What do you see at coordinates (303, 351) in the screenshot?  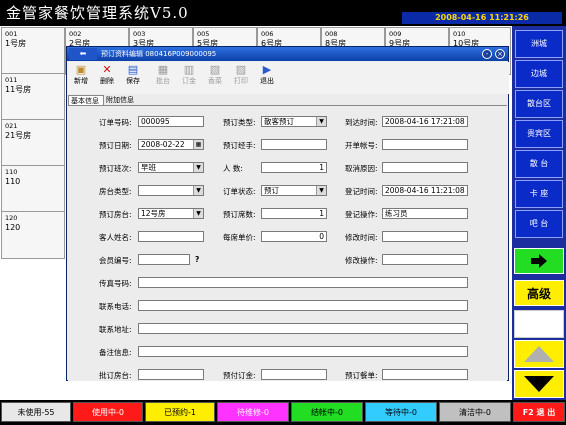 I see `remark-field` at bounding box center [303, 351].